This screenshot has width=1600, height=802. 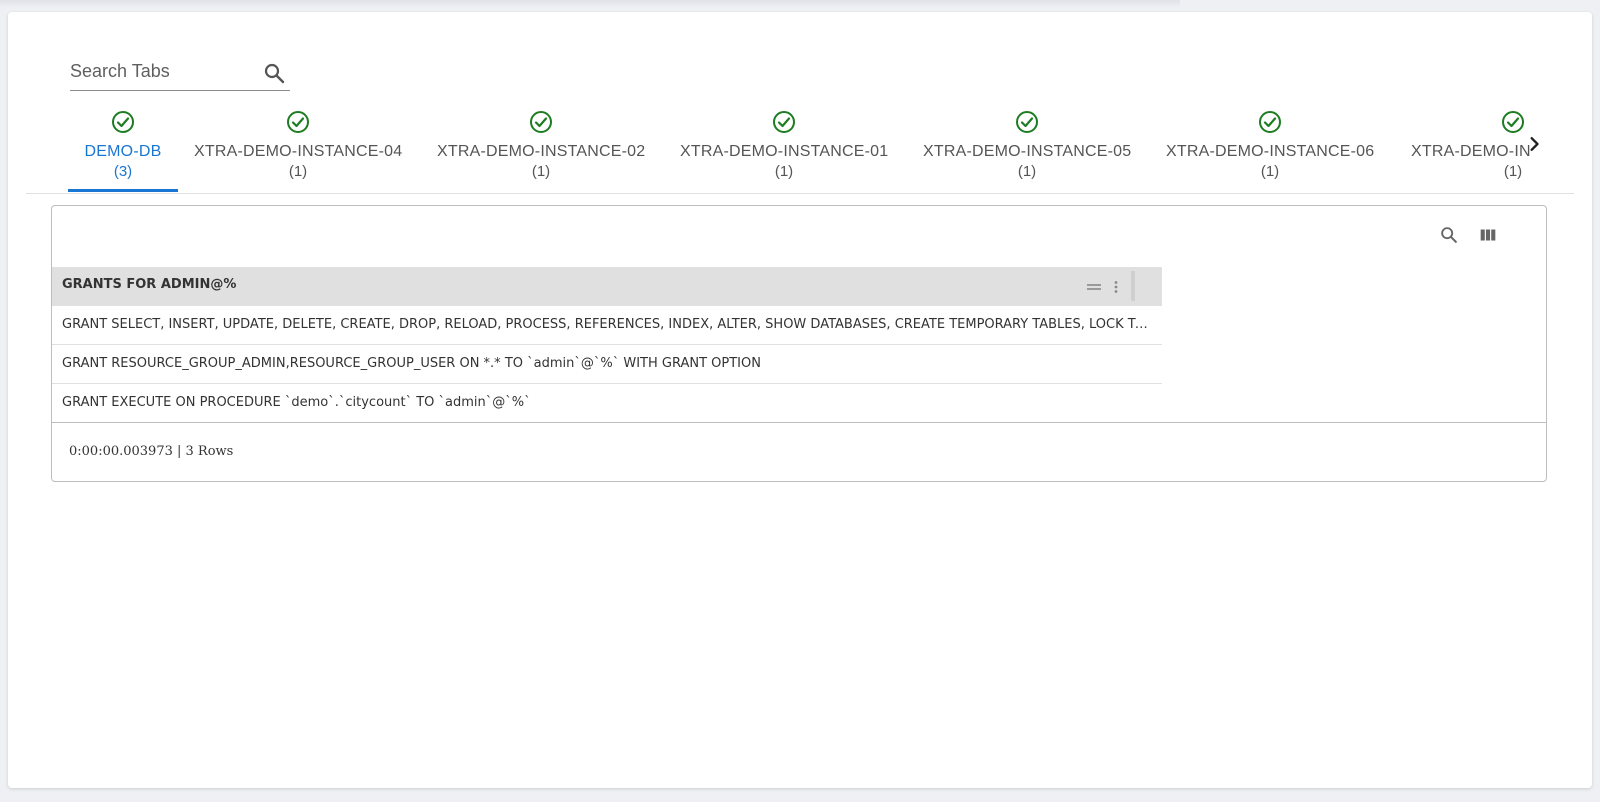 What do you see at coordinates (607, 286) in the screenshot?
I see `table-header: GRANTS FOR ADMIN@%` at bounding box center [607, 286].